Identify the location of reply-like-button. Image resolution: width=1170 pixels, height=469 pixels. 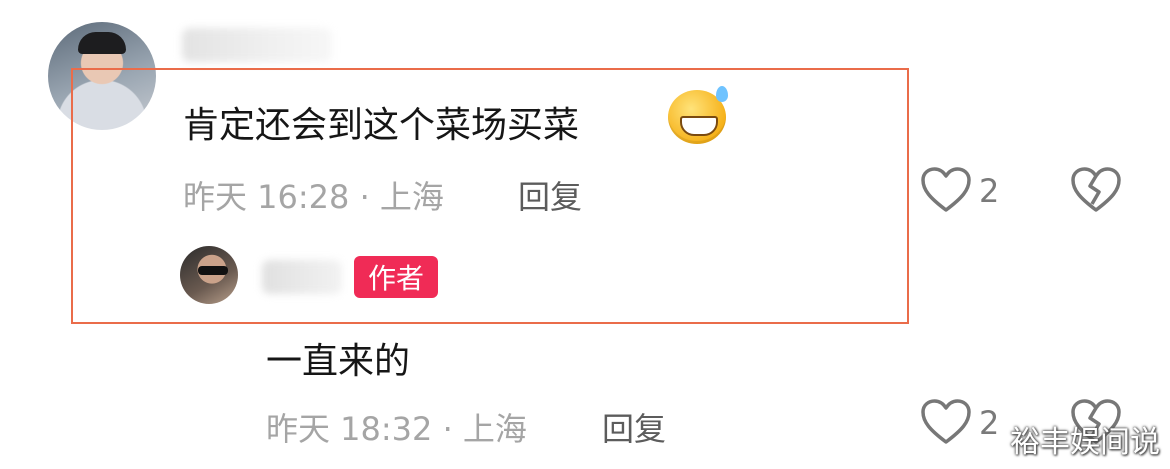
(946, 422).